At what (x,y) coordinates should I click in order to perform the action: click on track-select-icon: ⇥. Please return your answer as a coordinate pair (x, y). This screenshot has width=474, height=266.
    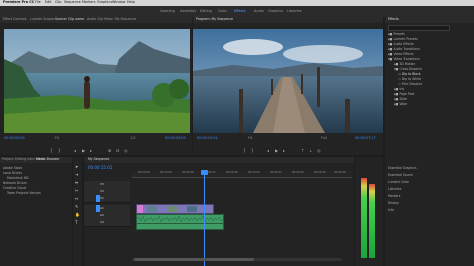
    Looking at the image, I should click on (76, 175).